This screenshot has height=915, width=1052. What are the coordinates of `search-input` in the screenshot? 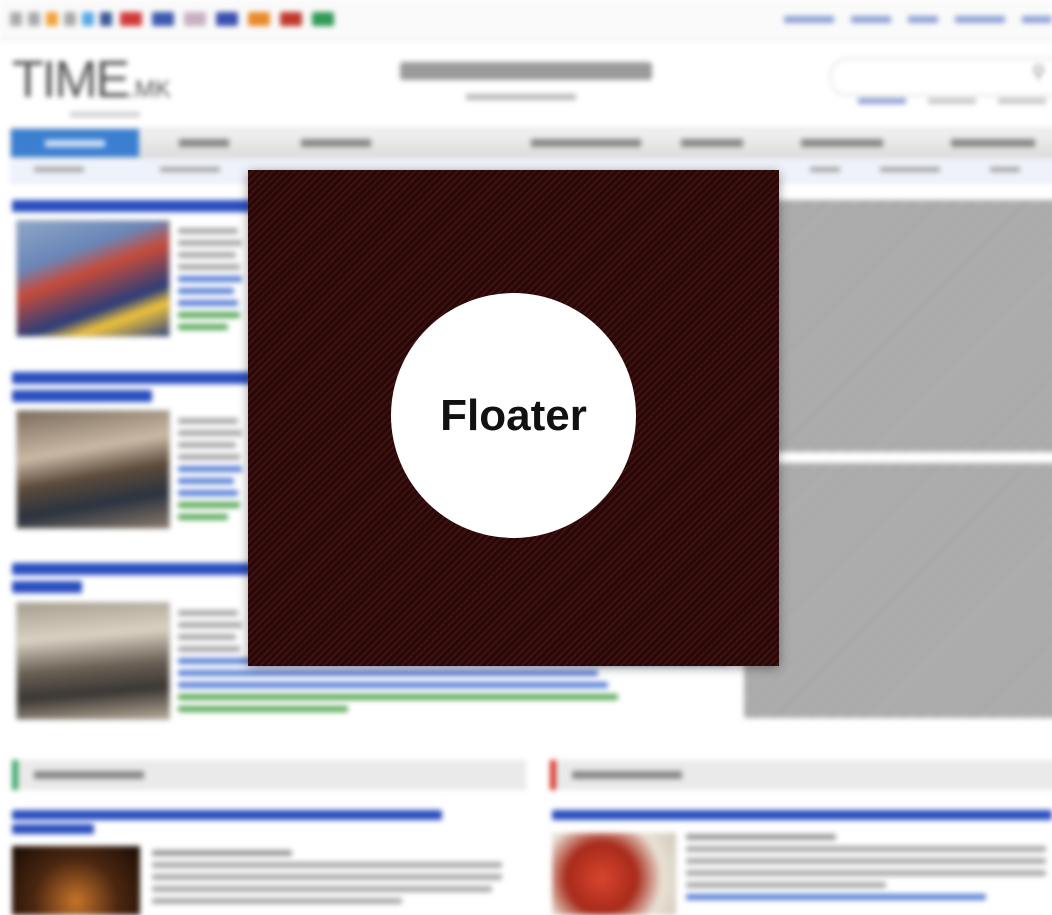 It's located at (941, 77).